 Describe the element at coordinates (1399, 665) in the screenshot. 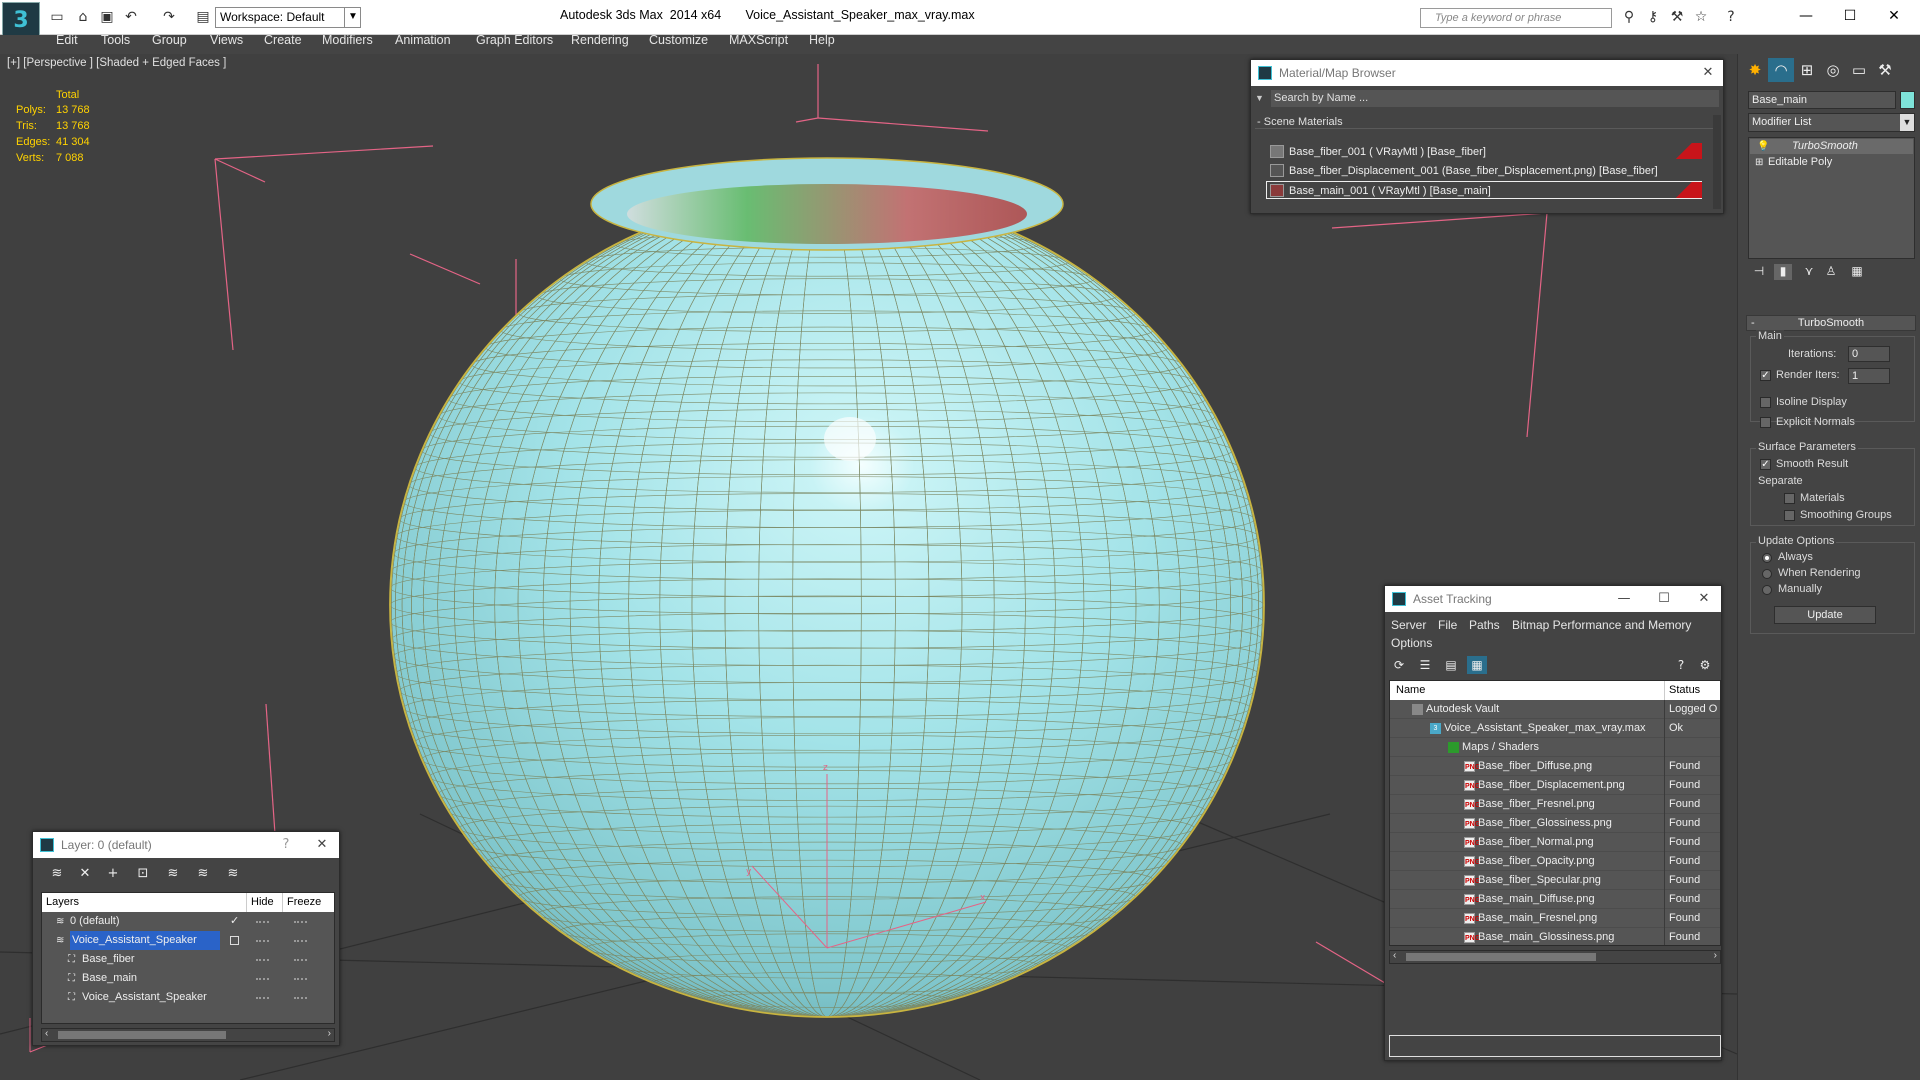

I see `refresh-icon: ⟳` at that location.